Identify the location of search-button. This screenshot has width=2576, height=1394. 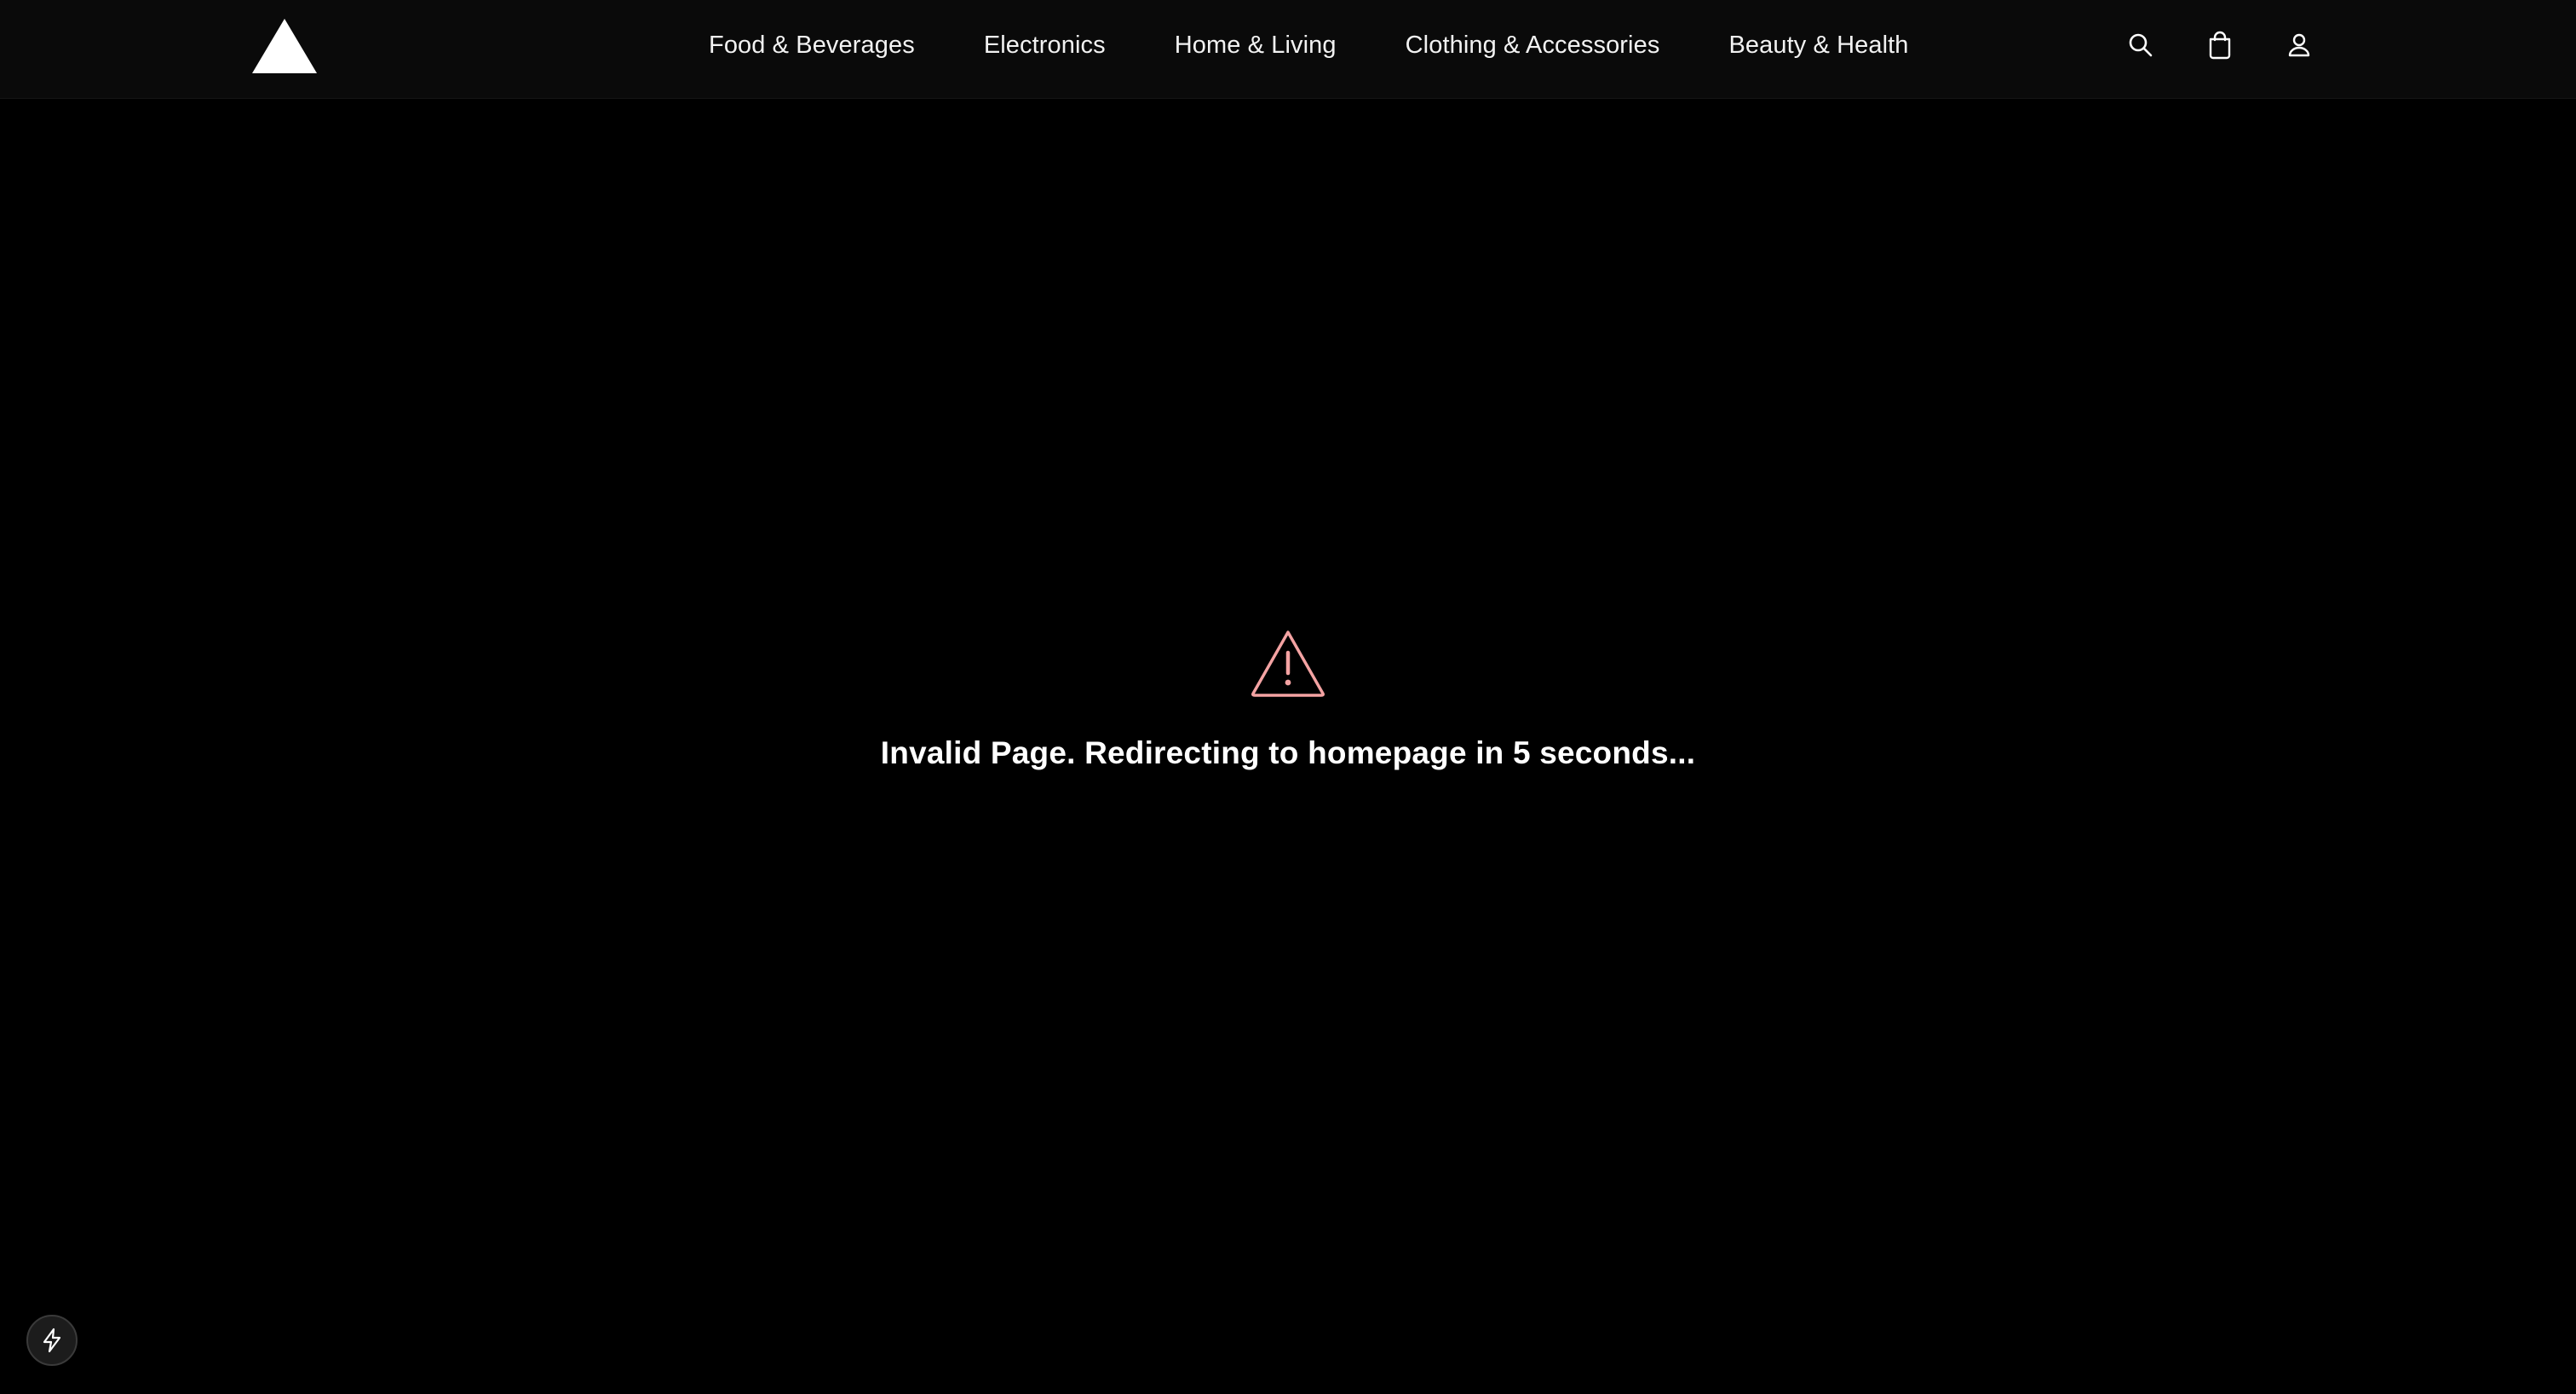
(2140, 45).